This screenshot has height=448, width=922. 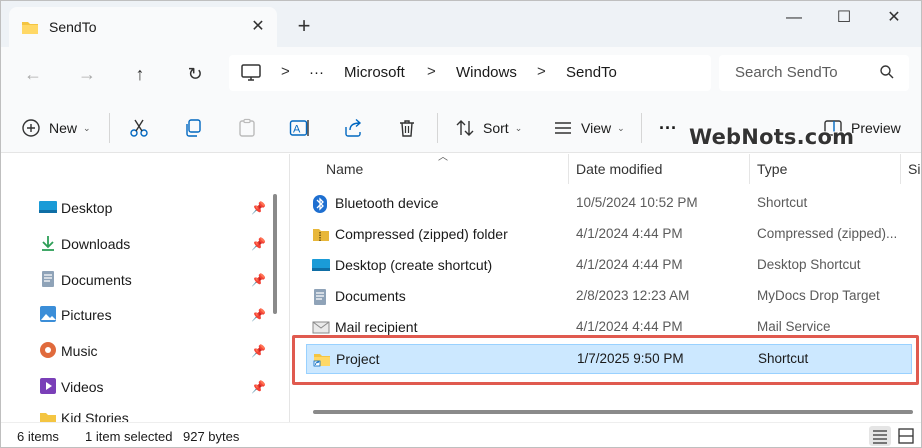 What do you see at coordinates (421, 234) in the screenshot?
I see `file-name: Compressed (zipped) folder` at bounding box center [421, 234].